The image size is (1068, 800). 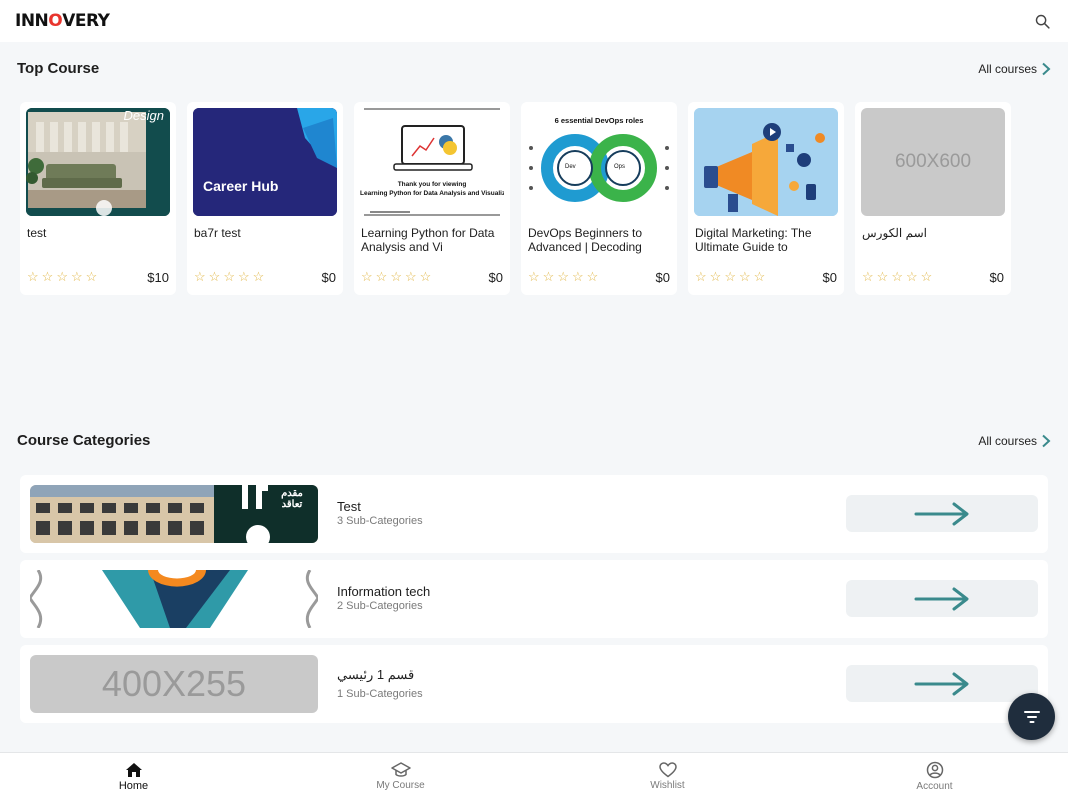 I want to click on course-title: ba7r test, so click(x=217, y=233).